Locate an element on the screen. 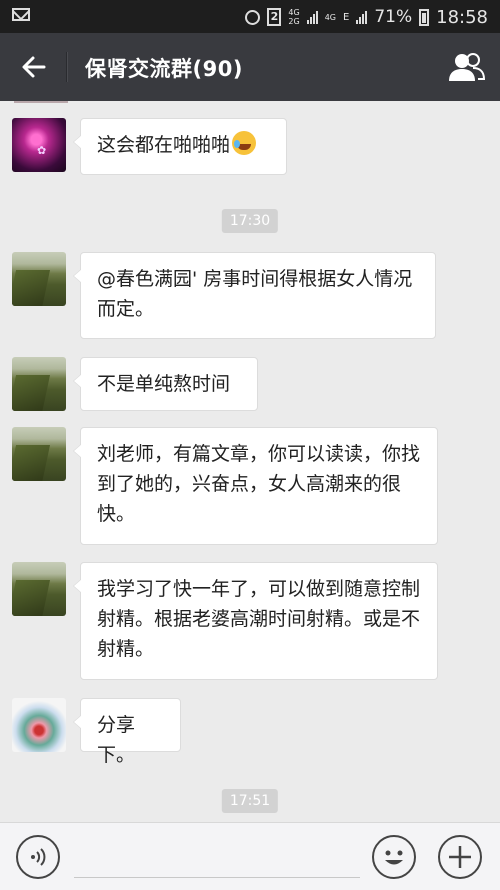 The width and height of the screenshot is (500, 890). plus-icon is located at coordinates (460, 857).